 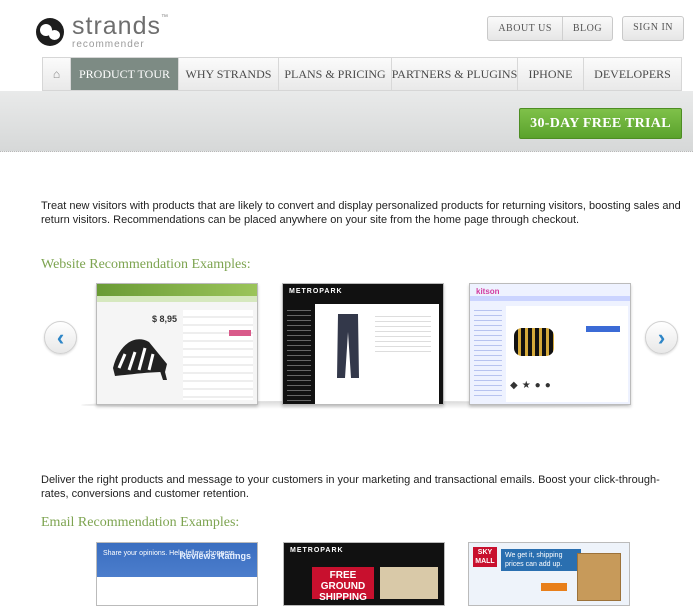 What do you see at coordinates (177, 344) in the screenshot?
I see `example-thumb-shoe: $ 8,95` at bounding box center [177, 344].